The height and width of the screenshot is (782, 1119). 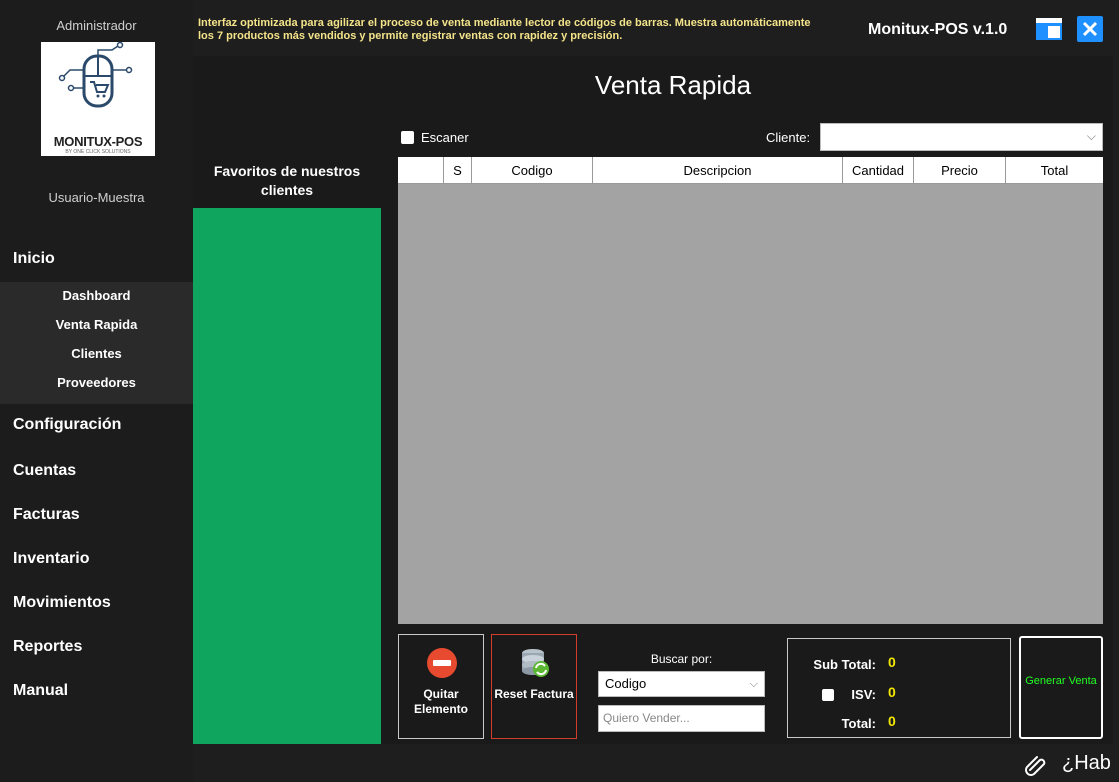 What do you see at coordinates (96, 382) in the screenshot?
I see `sidebar-item-proveedores: Proveedores` at bounding box center [96, 382].